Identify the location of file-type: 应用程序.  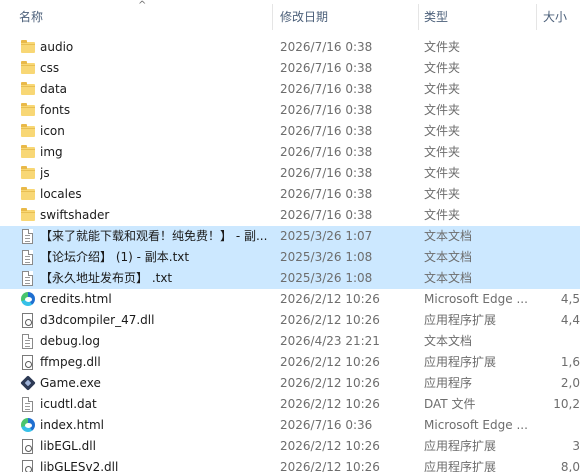
(448, 383).